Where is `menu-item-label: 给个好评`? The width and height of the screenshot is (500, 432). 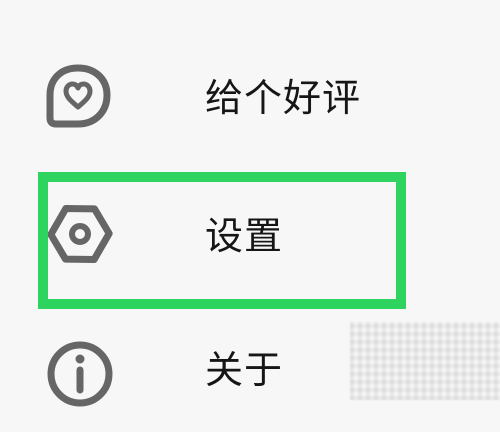
menu-item-label: 给个好评 is located at coordinates (283, 98).